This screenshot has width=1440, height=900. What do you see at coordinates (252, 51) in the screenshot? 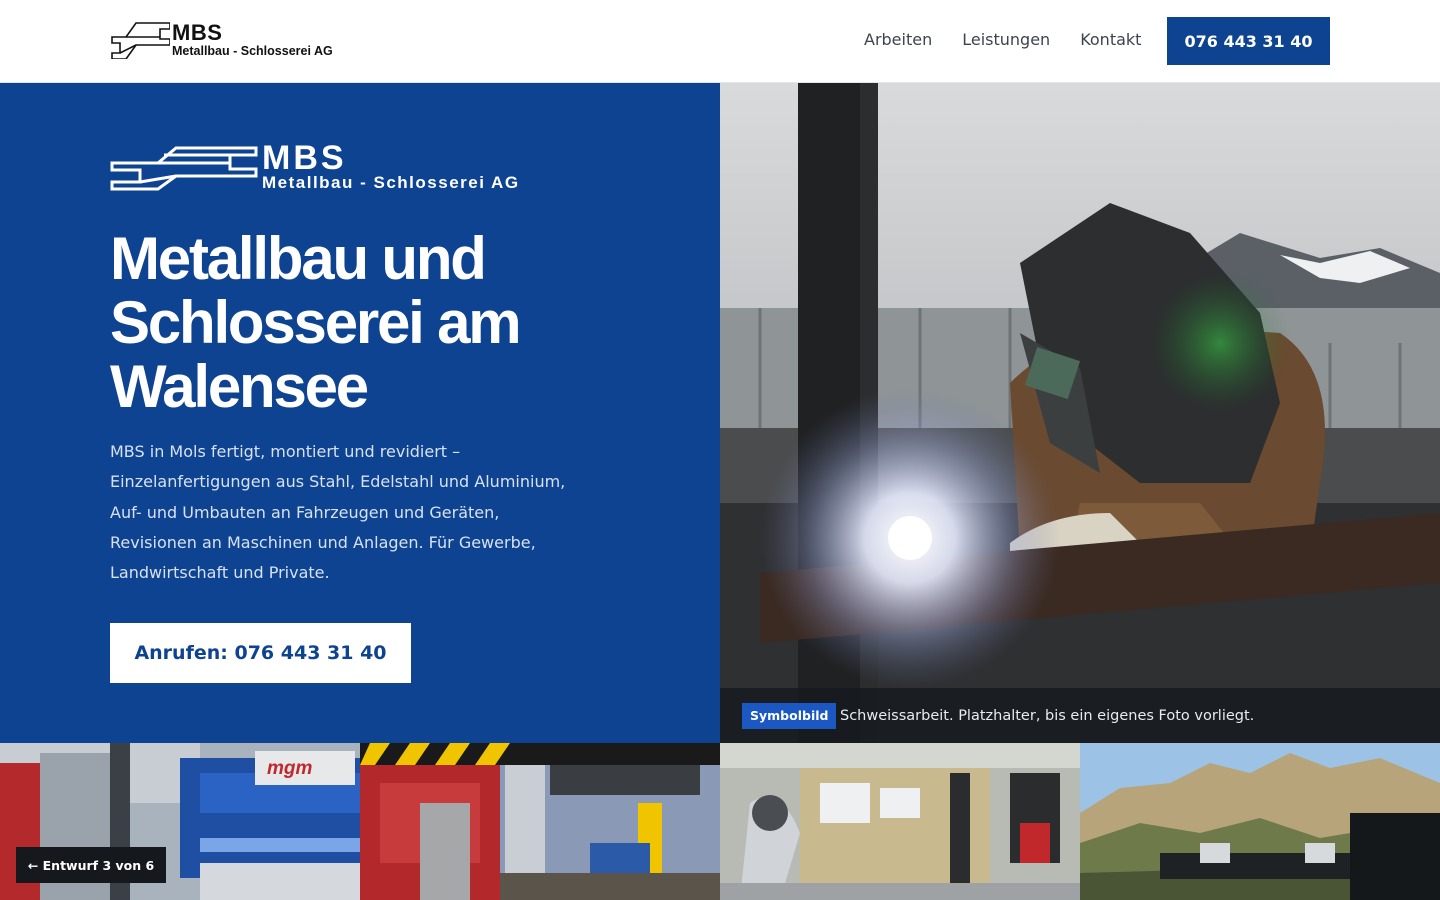
I see `logo-subtitle: Metallbau - Schlosserei AG` at bounding box center [252, 51].